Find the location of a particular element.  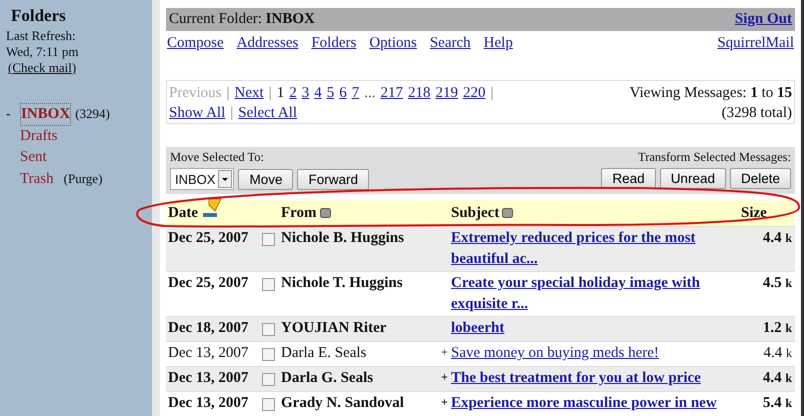

nav-link: Search is located at coordinates (450, 43).